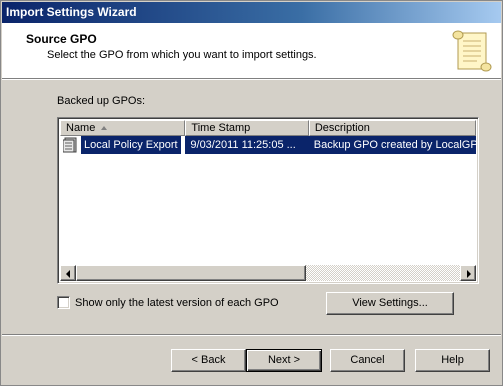 Image resolution: width=503 pixels, height=386 pixels. Describe the element at coordinates (251, 335) in the screenshot. I see `footer-divider-highlight` at that location.